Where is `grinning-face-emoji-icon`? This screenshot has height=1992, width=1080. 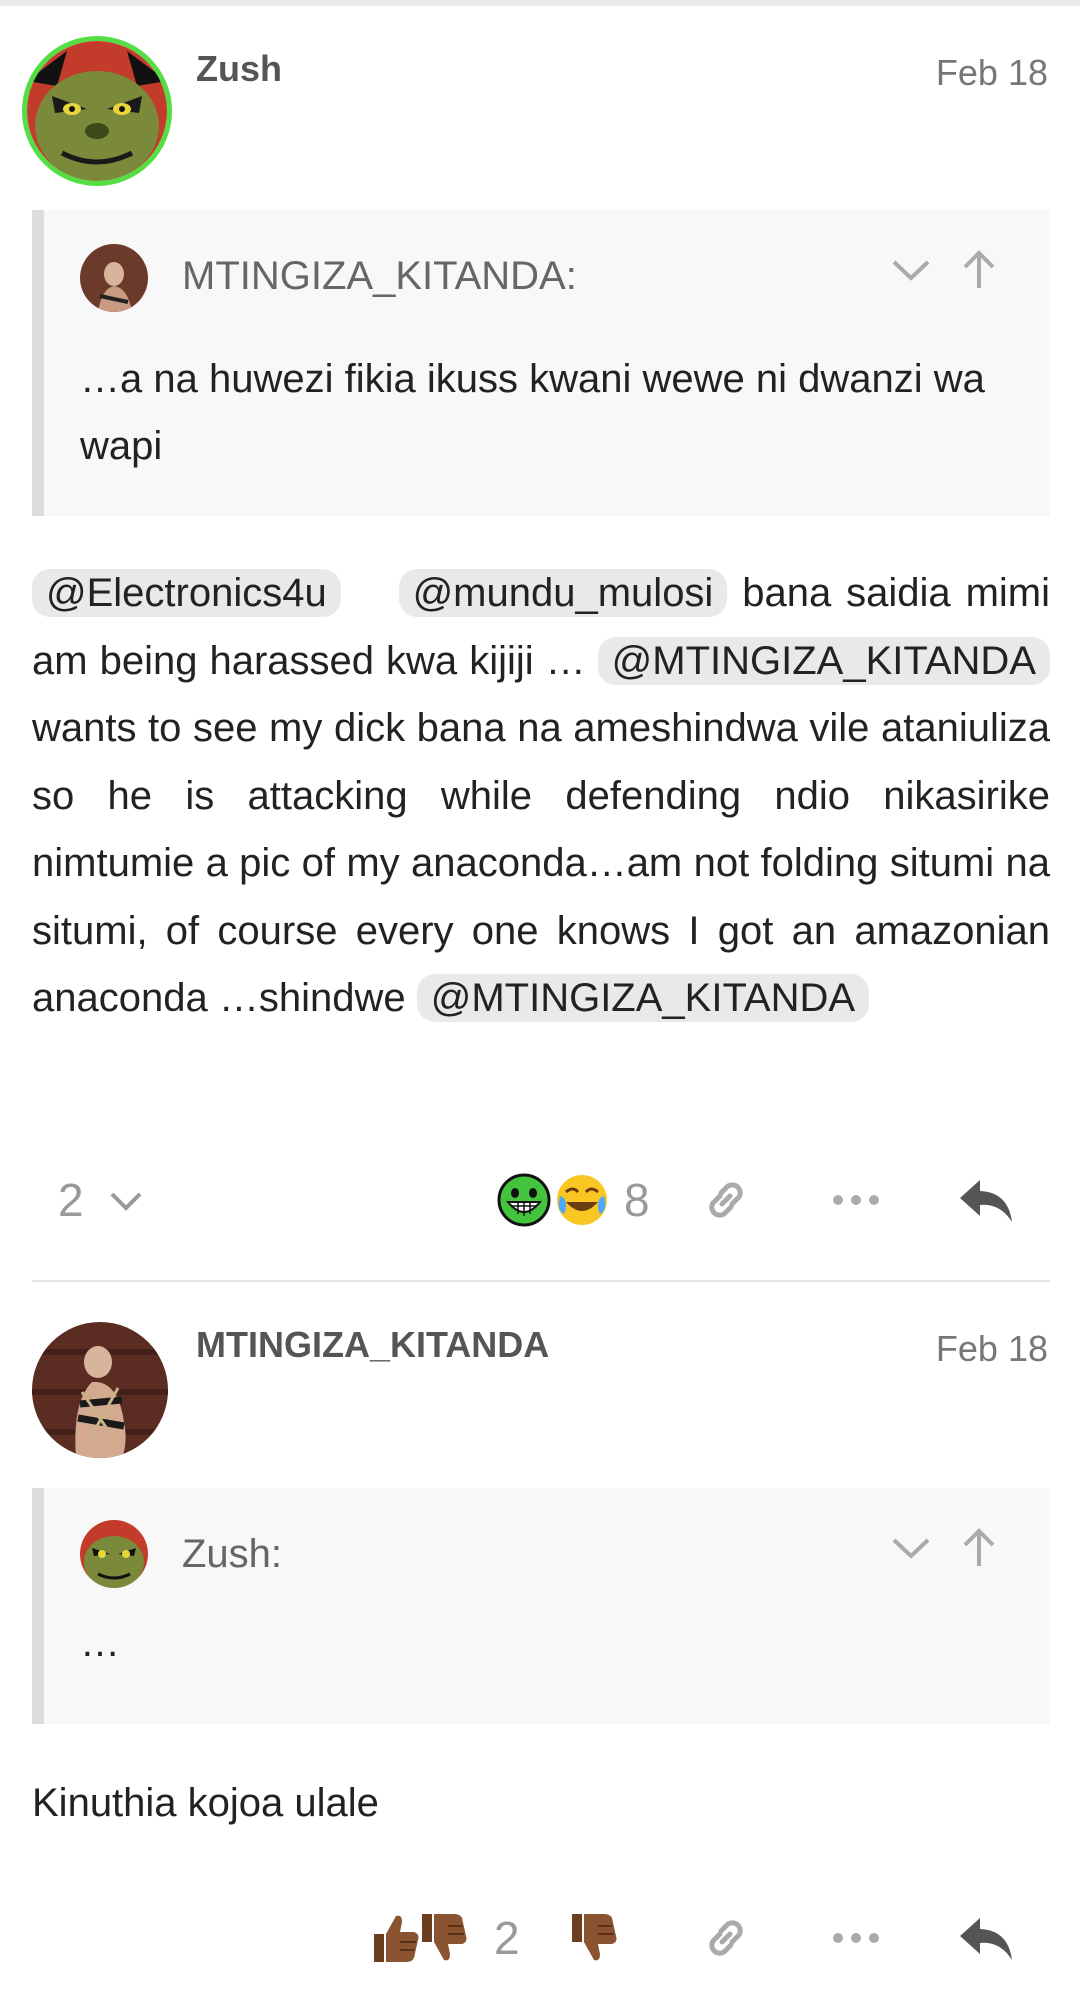 grinning-face-emoji-icon is located at coordinates (524, 1200).